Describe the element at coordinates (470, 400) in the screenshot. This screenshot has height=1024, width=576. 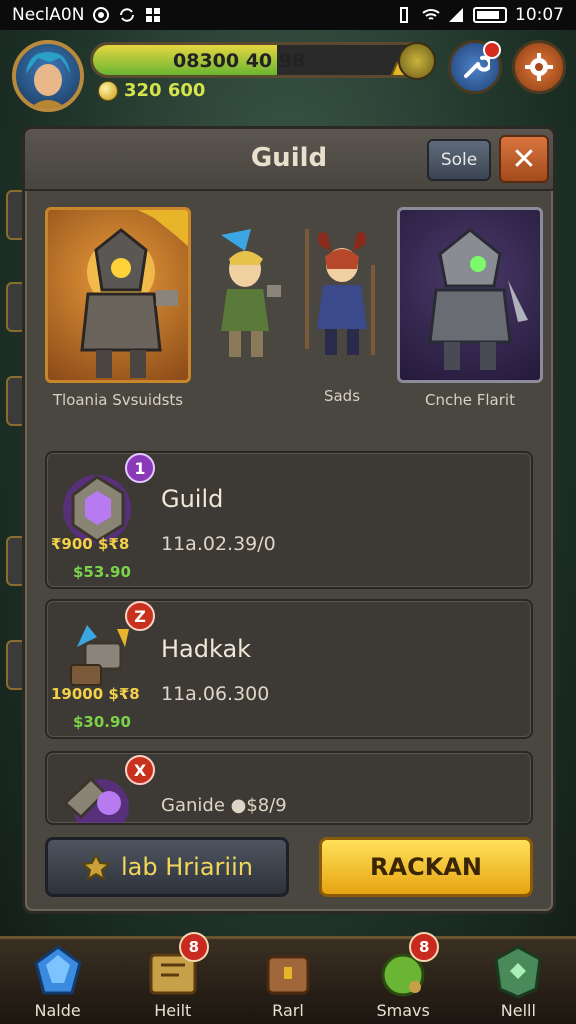
I see `hero-name: Cnche Flarit` at that location.